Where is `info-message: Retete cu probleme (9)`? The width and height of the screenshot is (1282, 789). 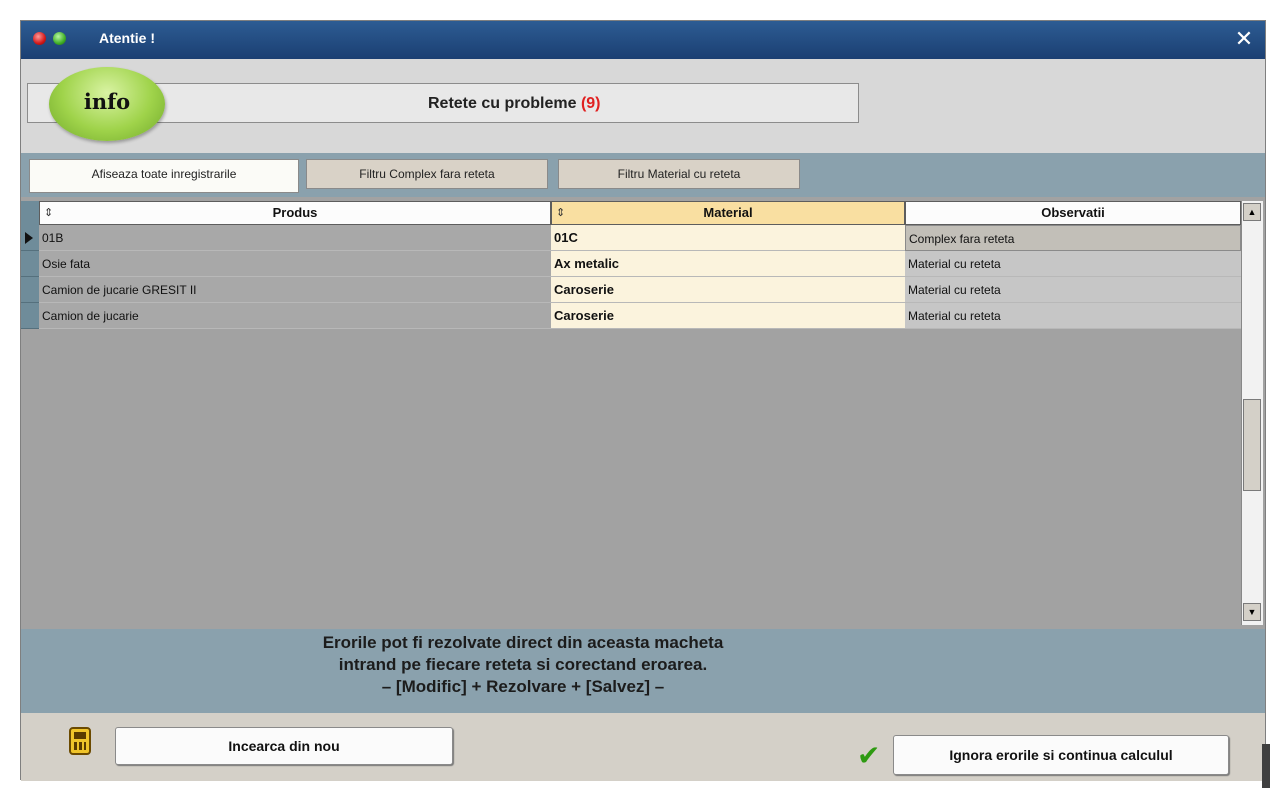
info-message: Retete cu probleme (9) is located at coordinates (514, 104).